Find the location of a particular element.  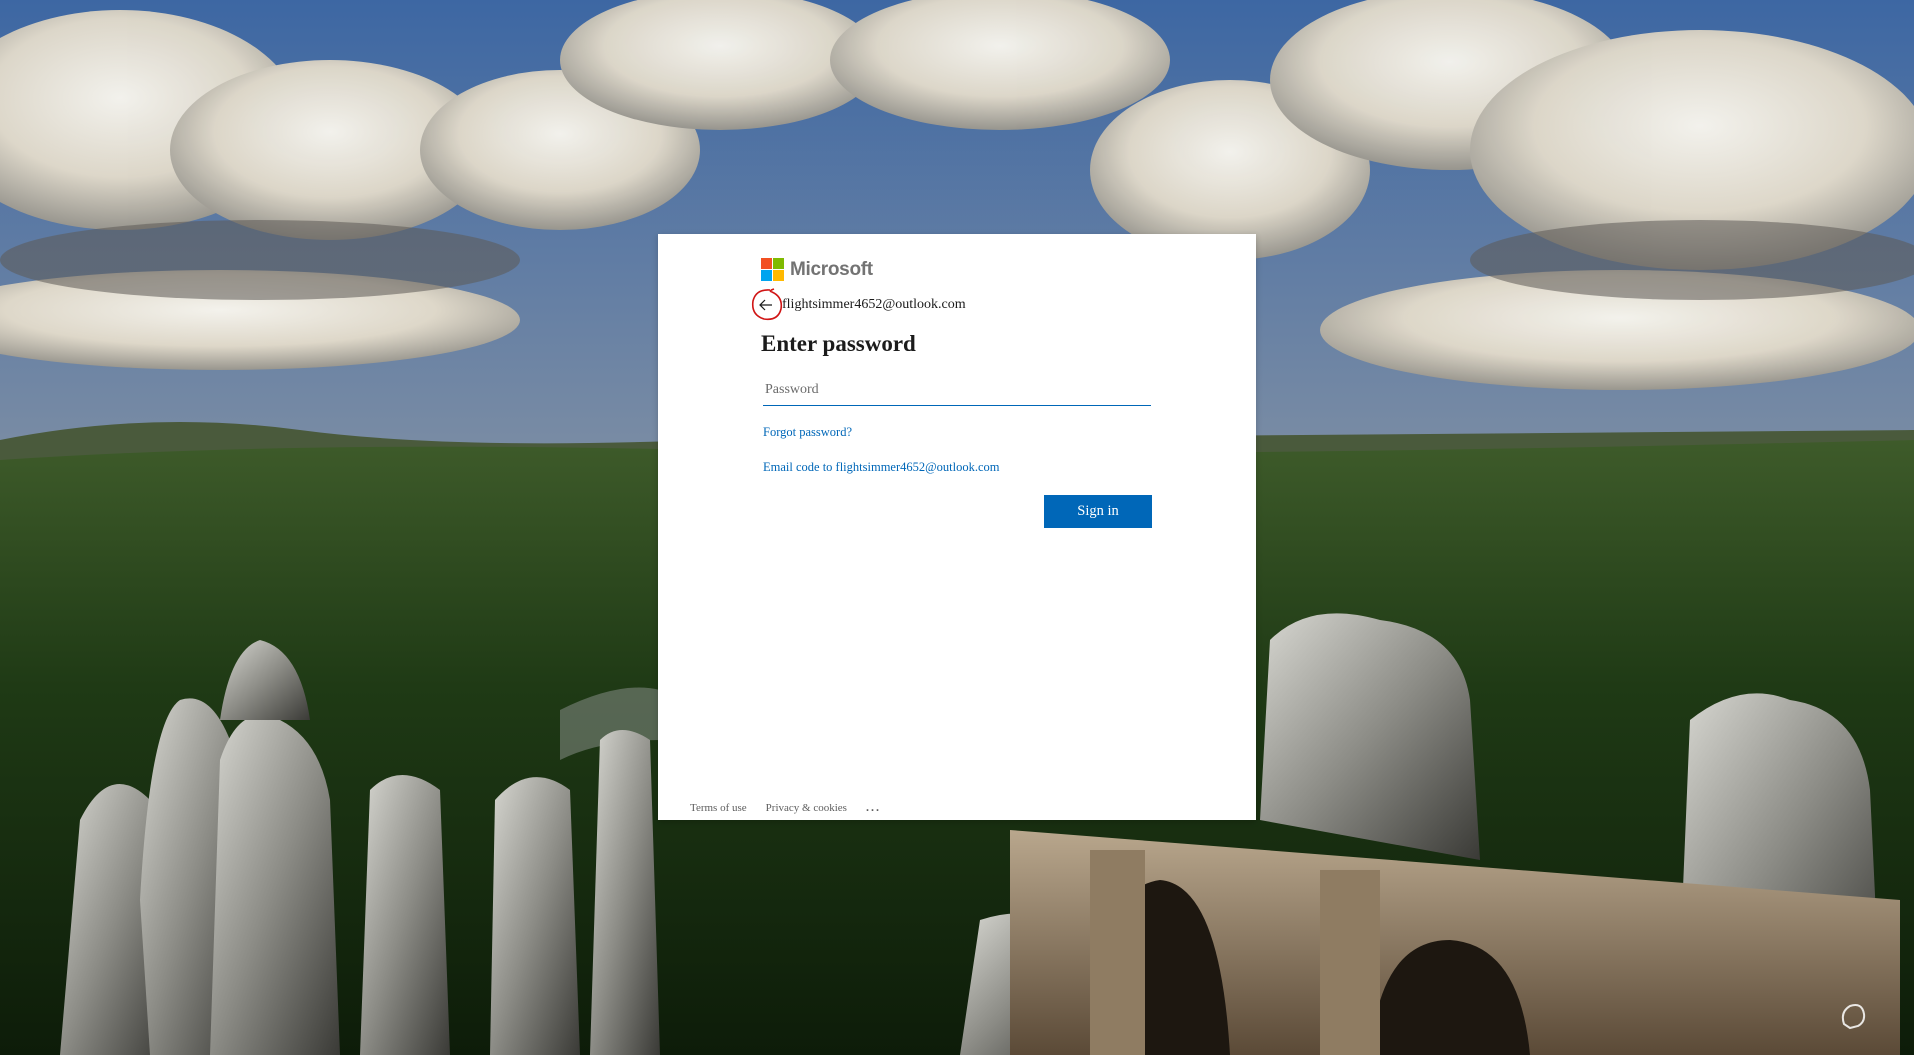

terms-of-use-link: Terms of use is located at coordinates (718, 808).